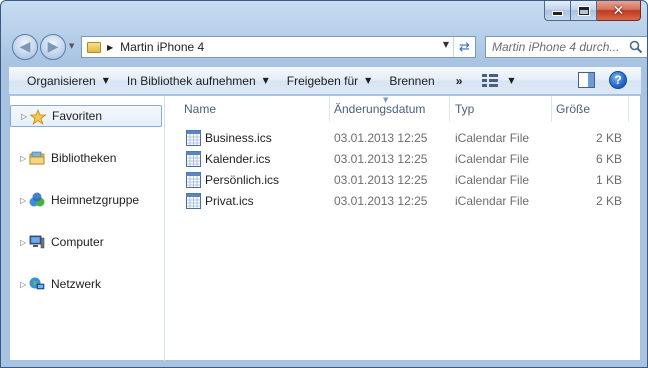 The width and height of the screenshot is (648, 368). Describe the element at coordinates (557, 13) in the screenshot. I see `minimize-icon` at that location.